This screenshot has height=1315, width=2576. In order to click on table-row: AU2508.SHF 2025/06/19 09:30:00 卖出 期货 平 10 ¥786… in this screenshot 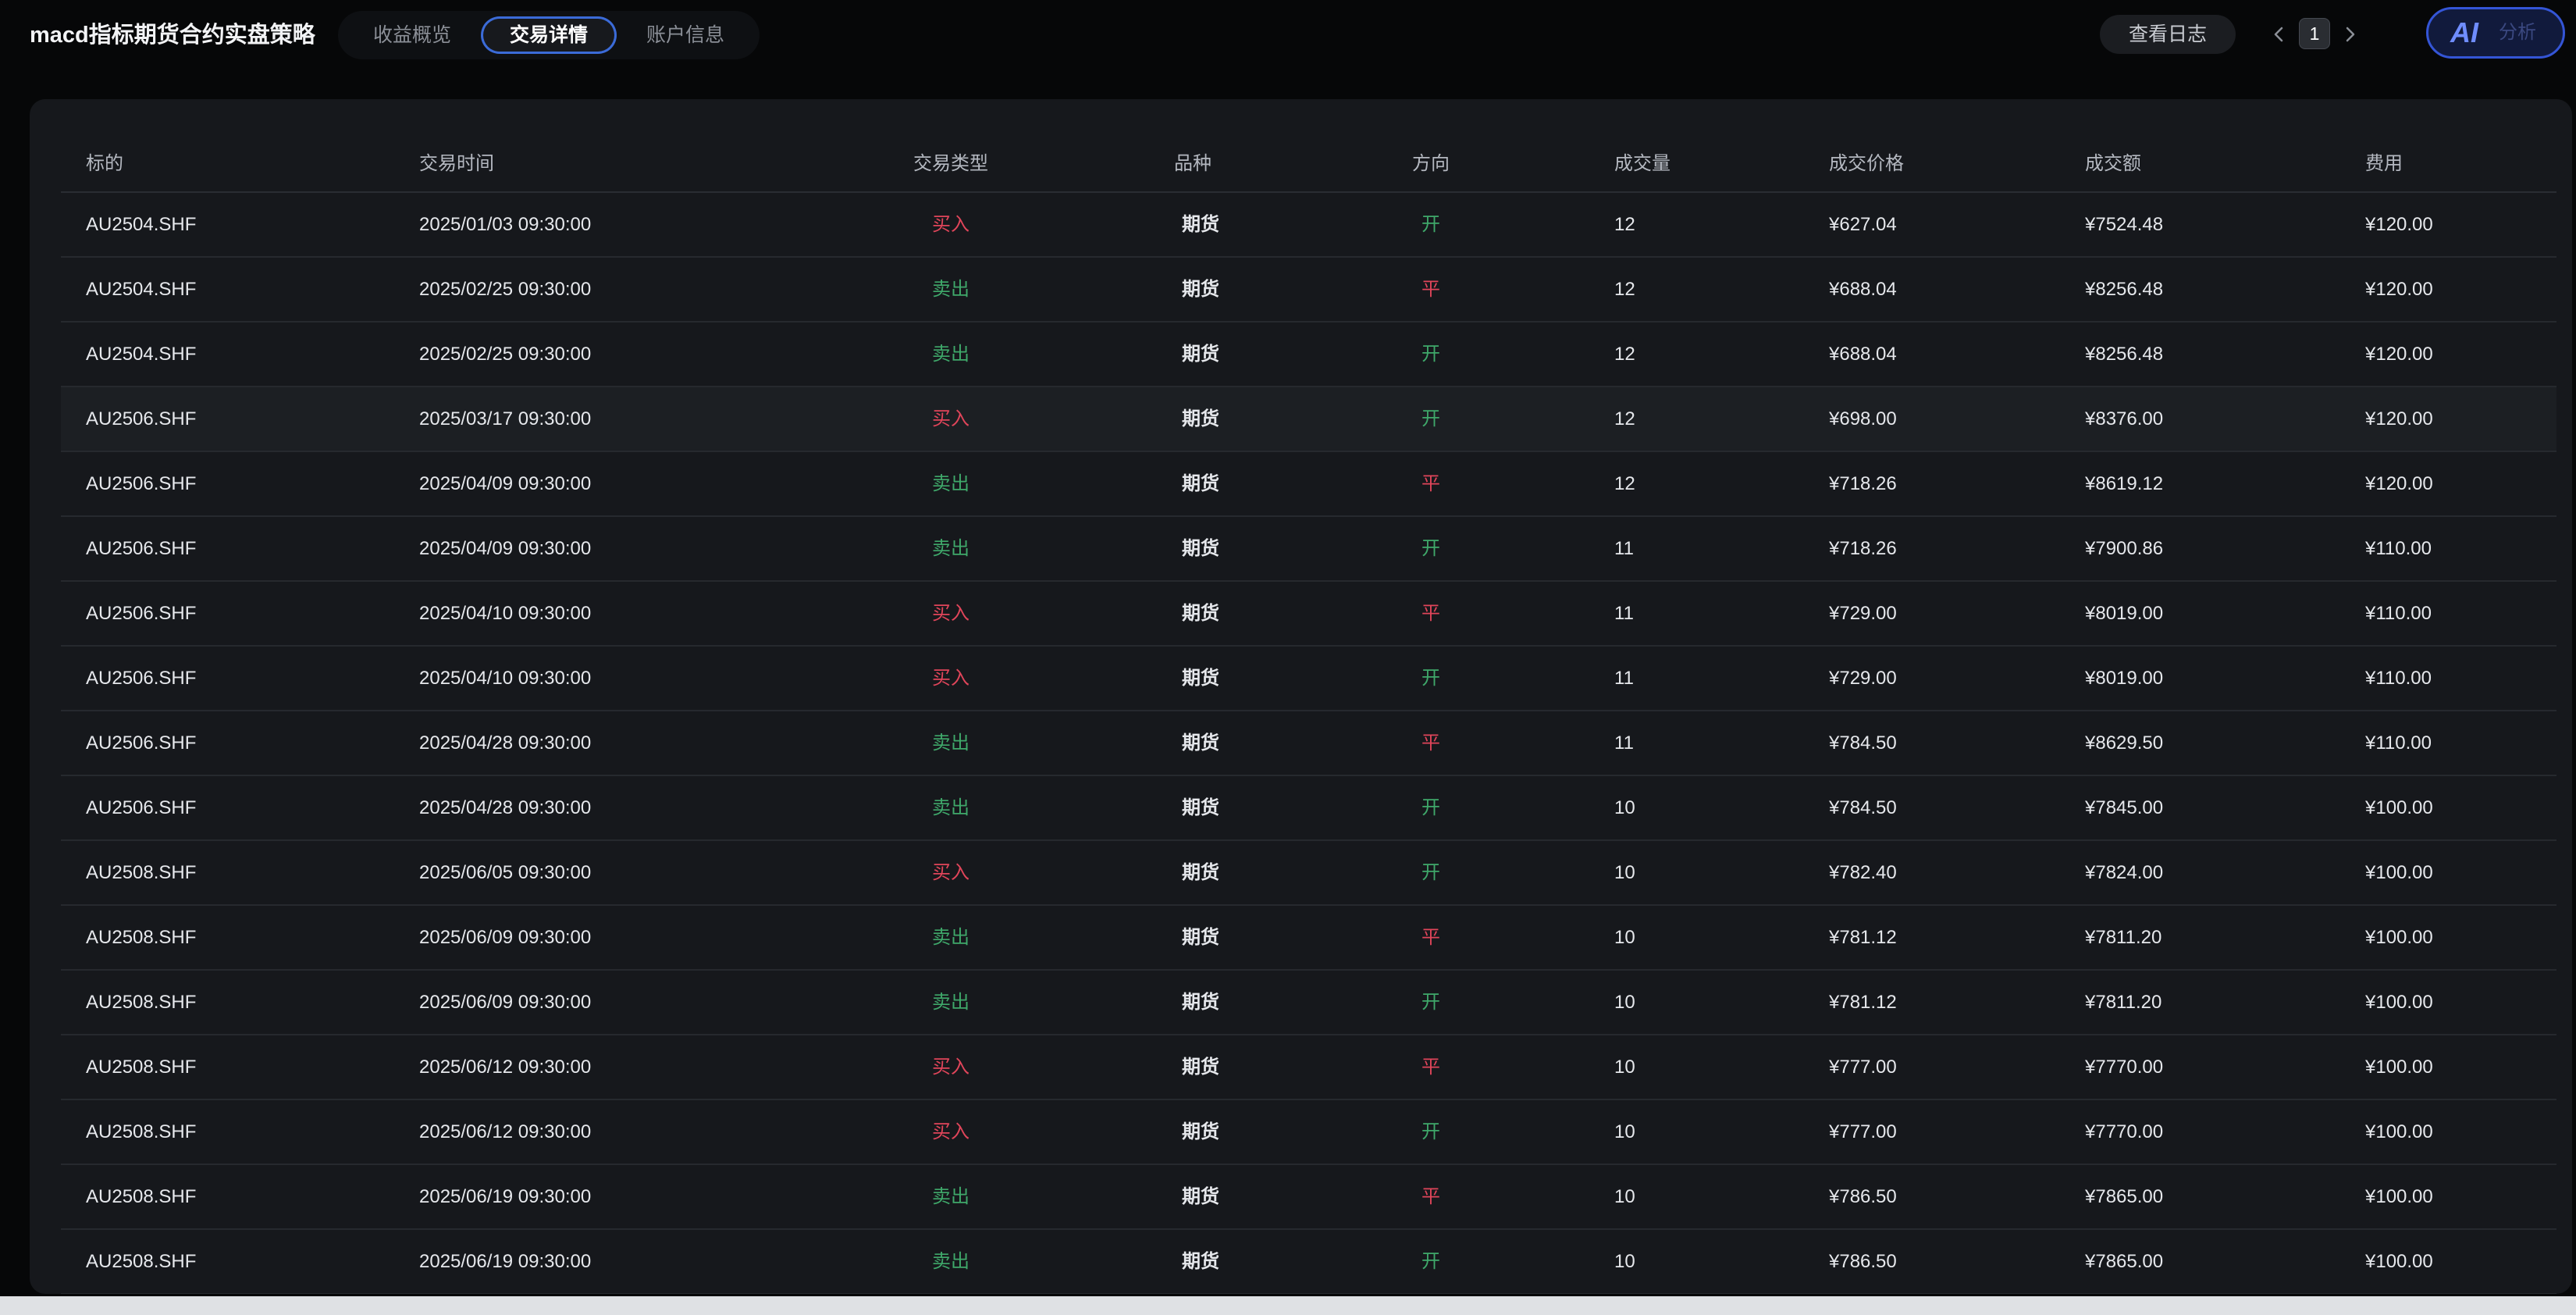, I will do `click(1308, 1197)`.